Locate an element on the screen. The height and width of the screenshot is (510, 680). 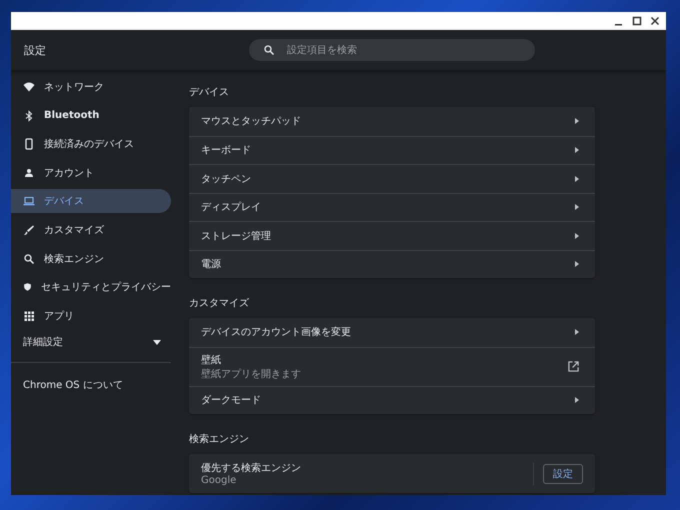
external-link-icon is located at coordinates (573, 366).